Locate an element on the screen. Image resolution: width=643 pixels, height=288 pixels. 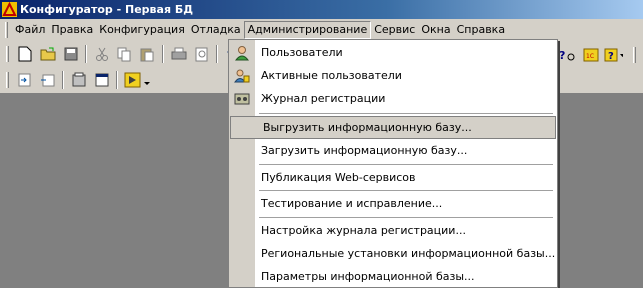
svg-text: 1C is located at coordinates (590, 56).